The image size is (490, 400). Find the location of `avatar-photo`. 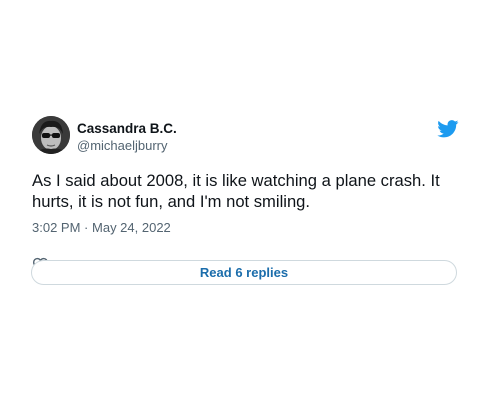

avatar-photo is located at coordinates (51, 135).